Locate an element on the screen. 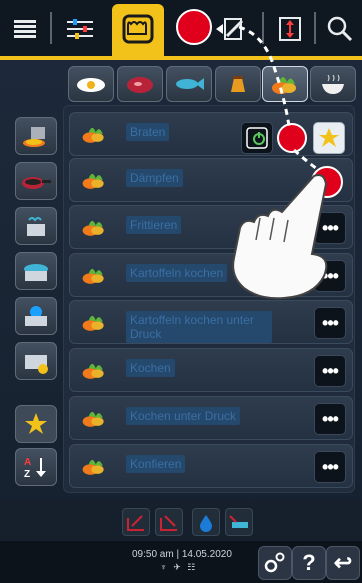 The width and height of the screenshot is (362, 583). hand-pointer-icon is located at coordinates (280, 237).